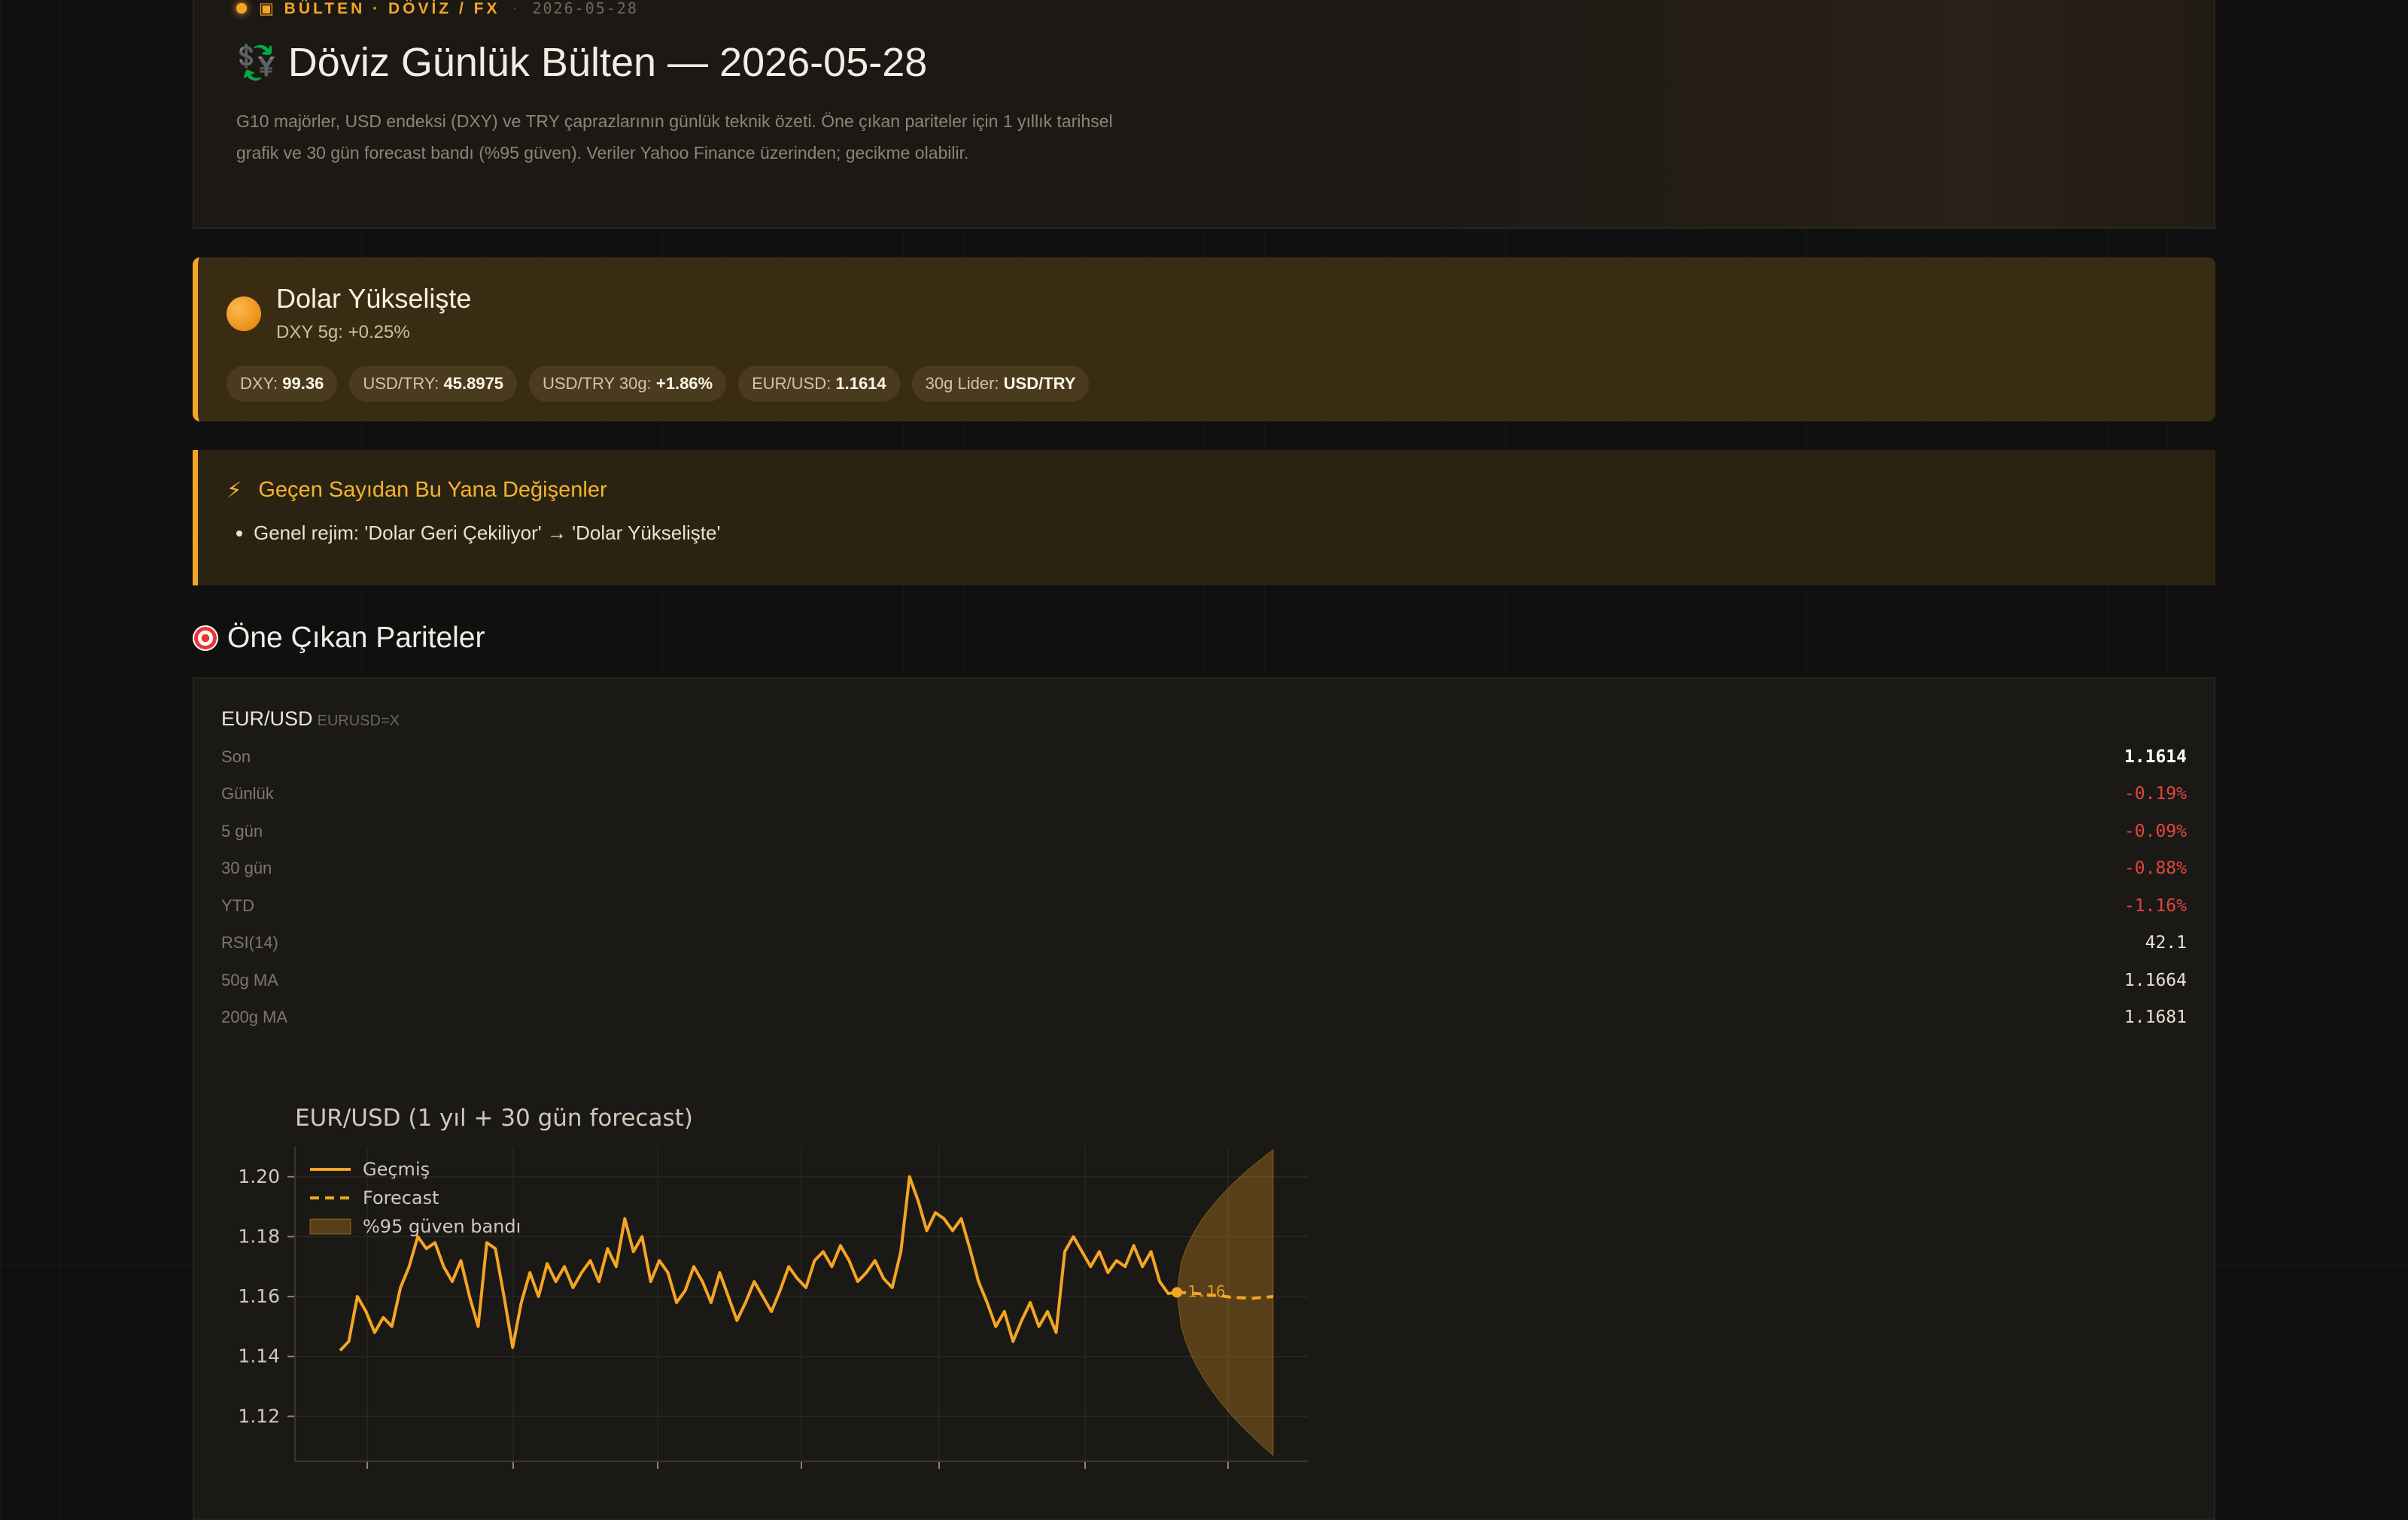  What do you see at coordinates (684, 383) in the screenshot?
I see `pill-value: +1.86%` at bounding box center [684, 383].